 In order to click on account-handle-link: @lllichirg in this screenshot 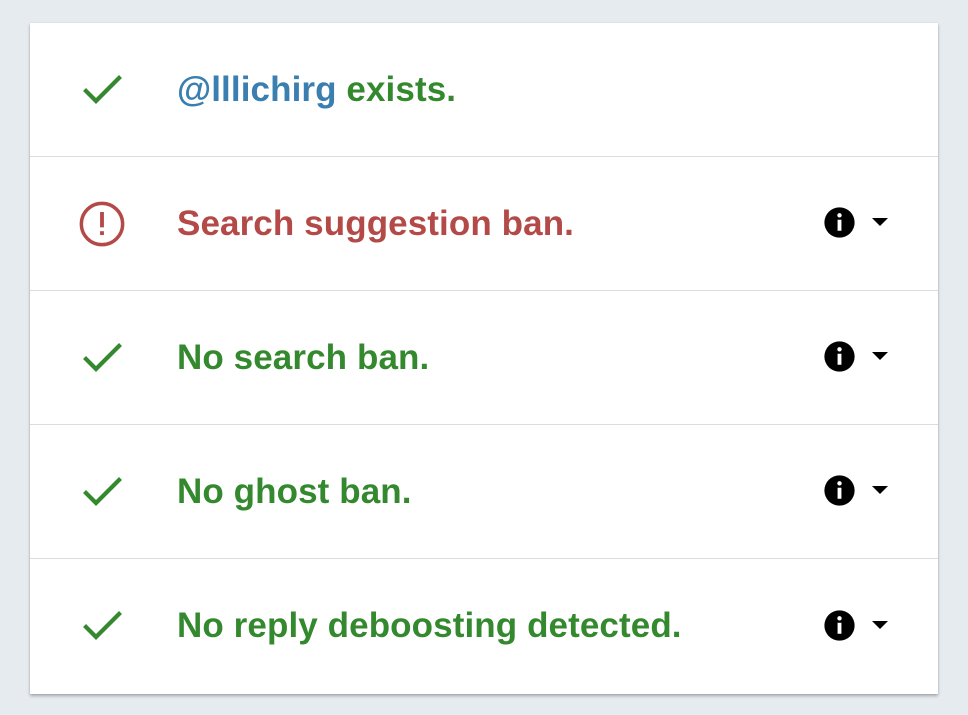, I will do `click(257, 89)`.